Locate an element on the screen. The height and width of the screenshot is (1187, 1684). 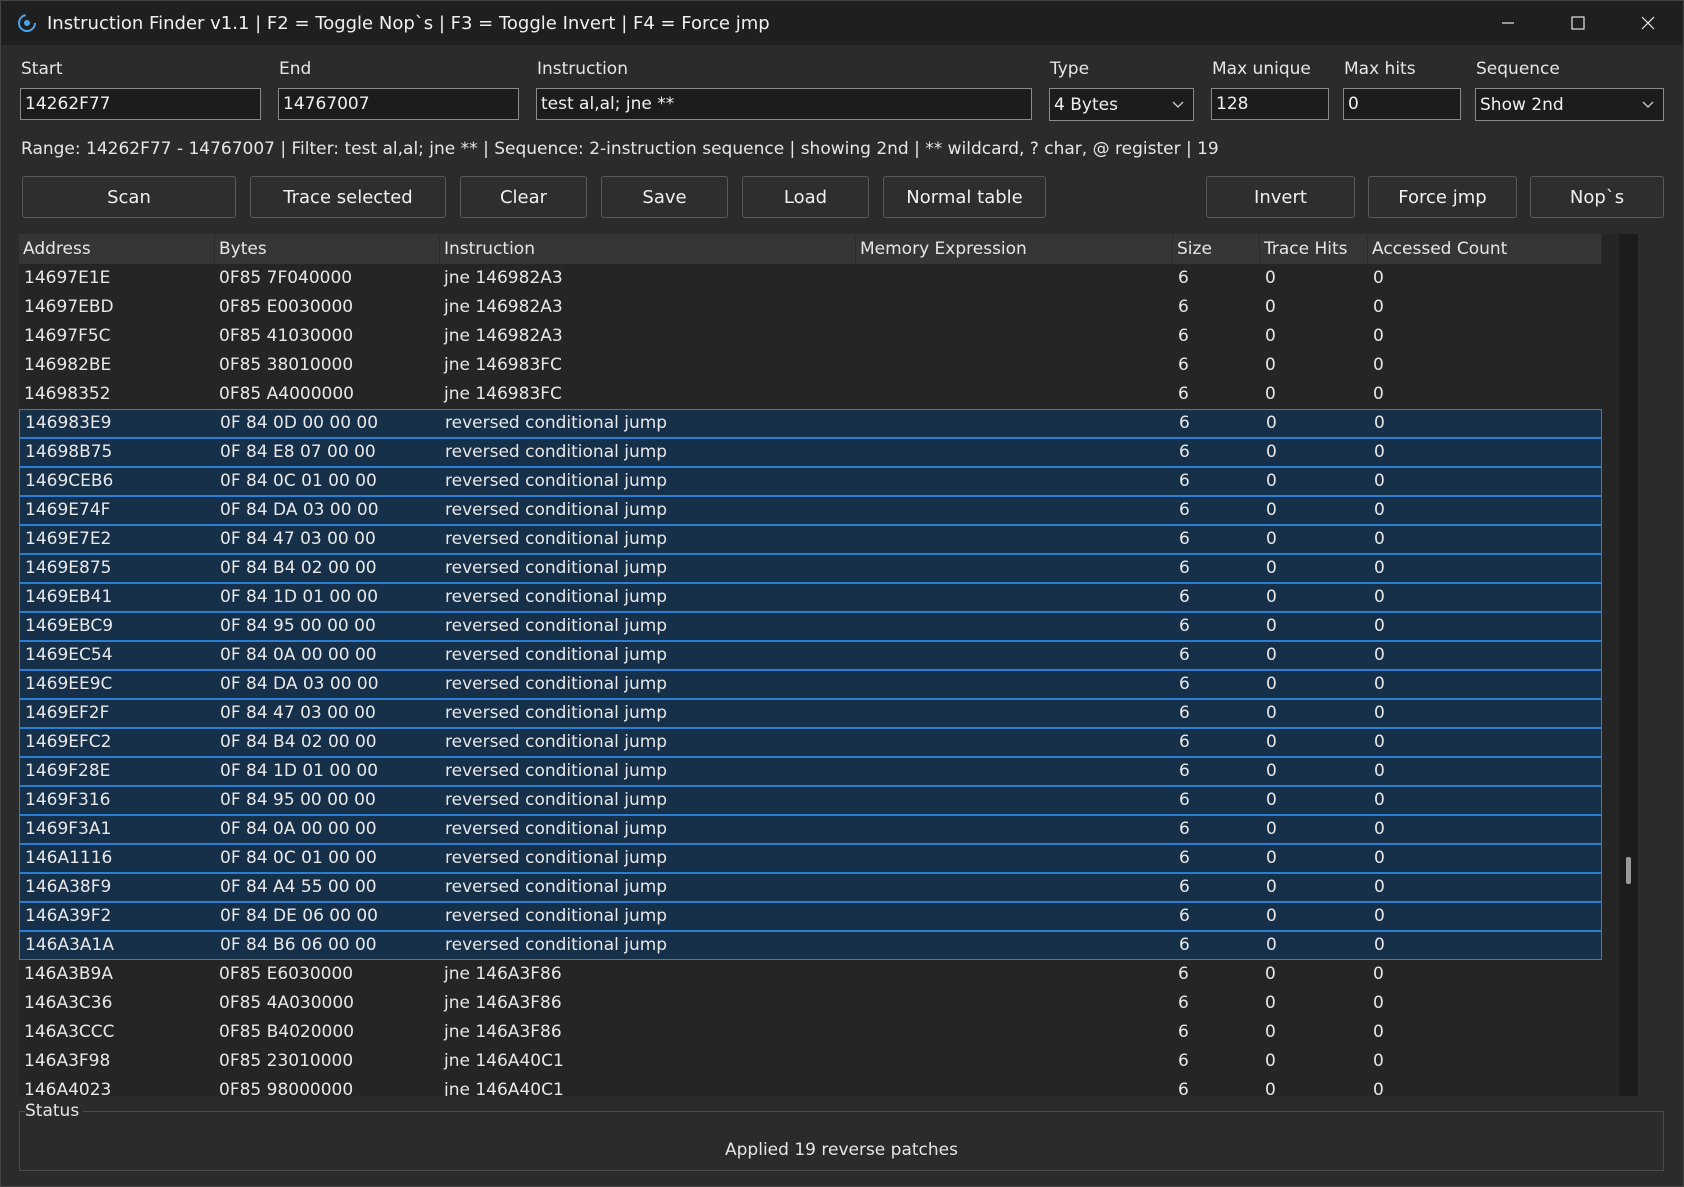
cell-bytes: 0F85 41030000 is located at coordinates (286, 336).